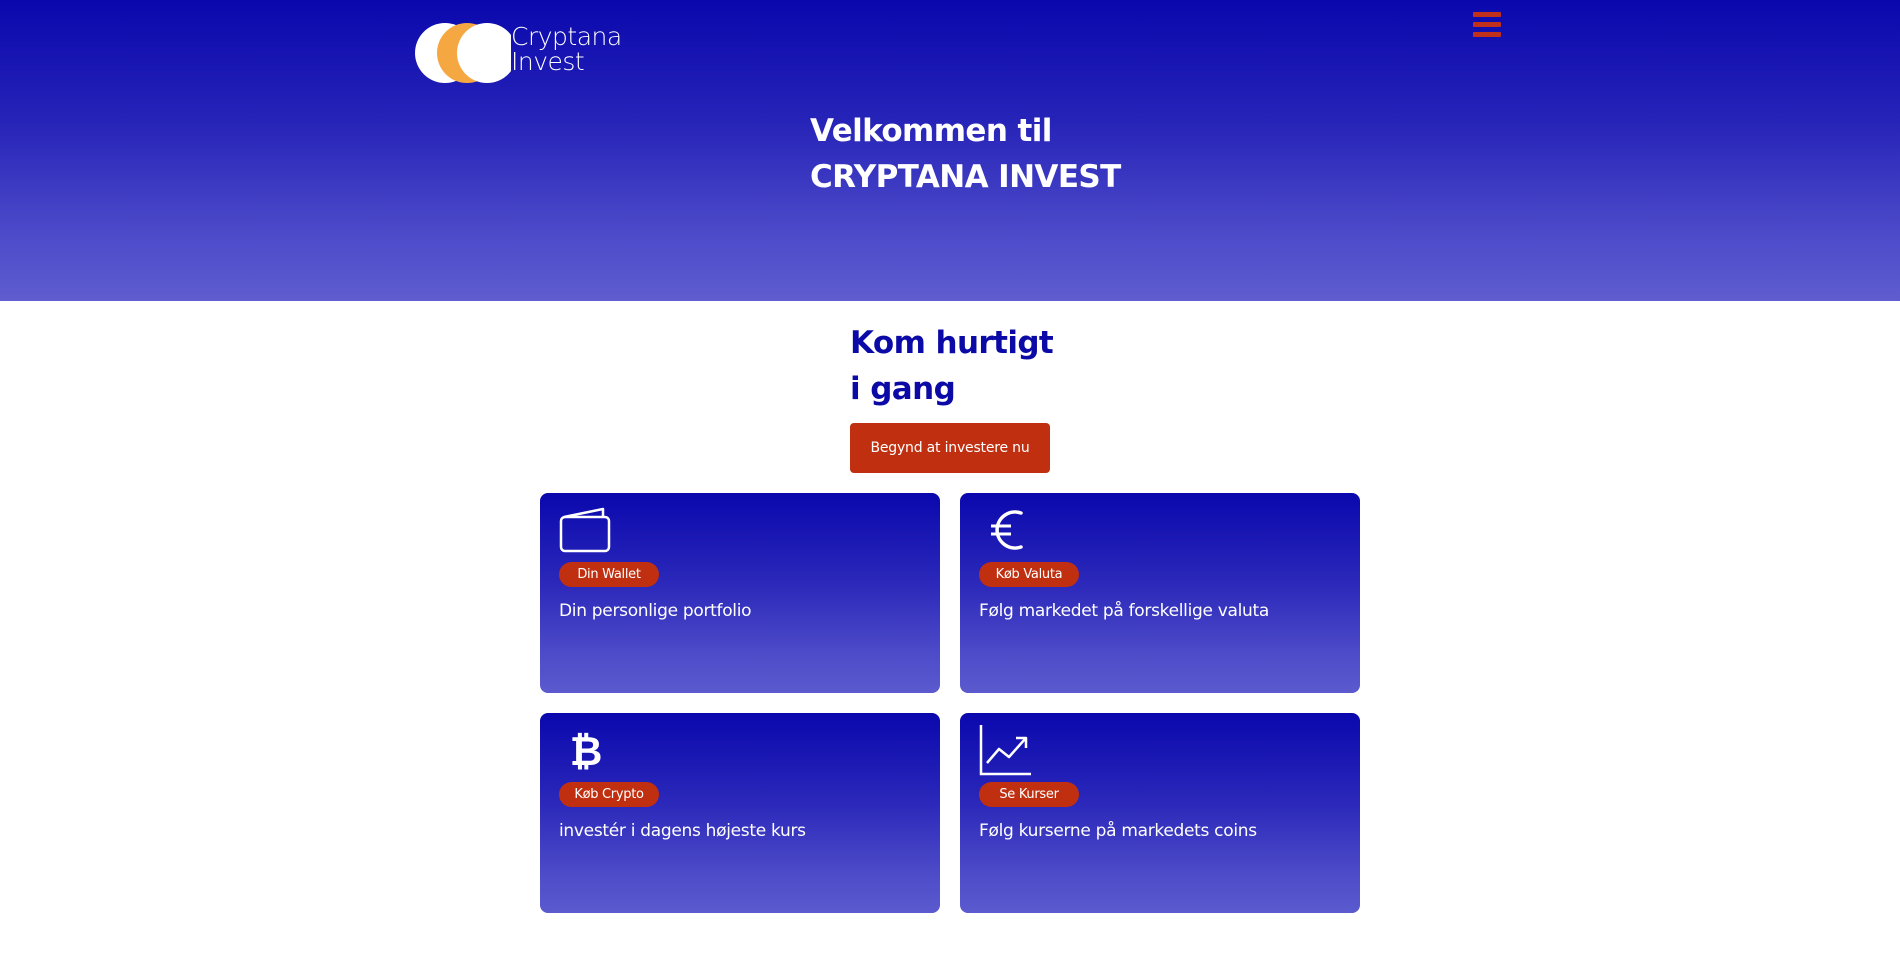  Describe the element at coordinates (965, 154) in the screenshot. I see `hero-title: Velkommen til CRYPTANA INVEST` at that location.